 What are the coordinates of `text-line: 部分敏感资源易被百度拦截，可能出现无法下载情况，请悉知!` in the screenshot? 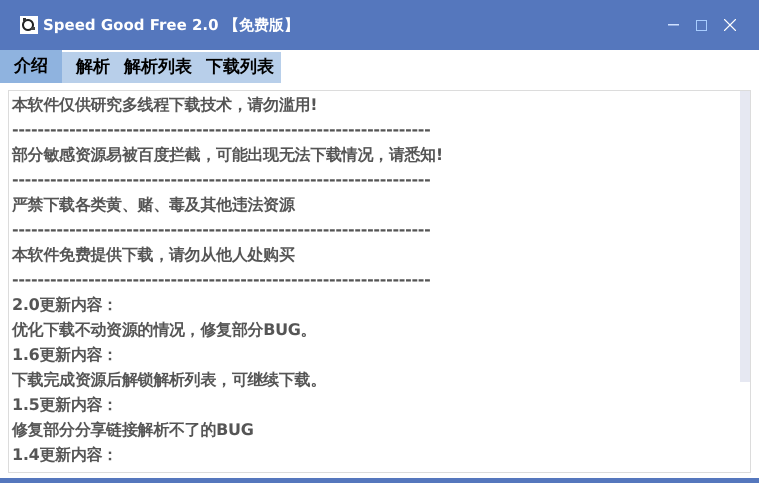 It's located at (227, 155).